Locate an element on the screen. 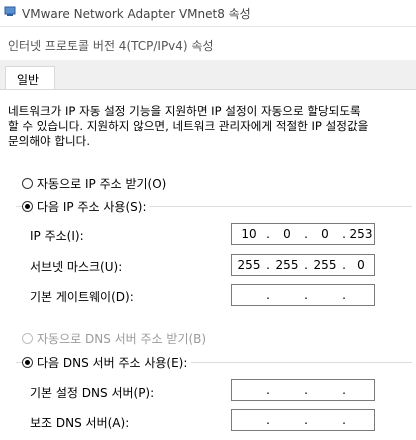 The height and width of the screenshot is (440, 416). network-adapter-icon is located at coordinates (10, 11).